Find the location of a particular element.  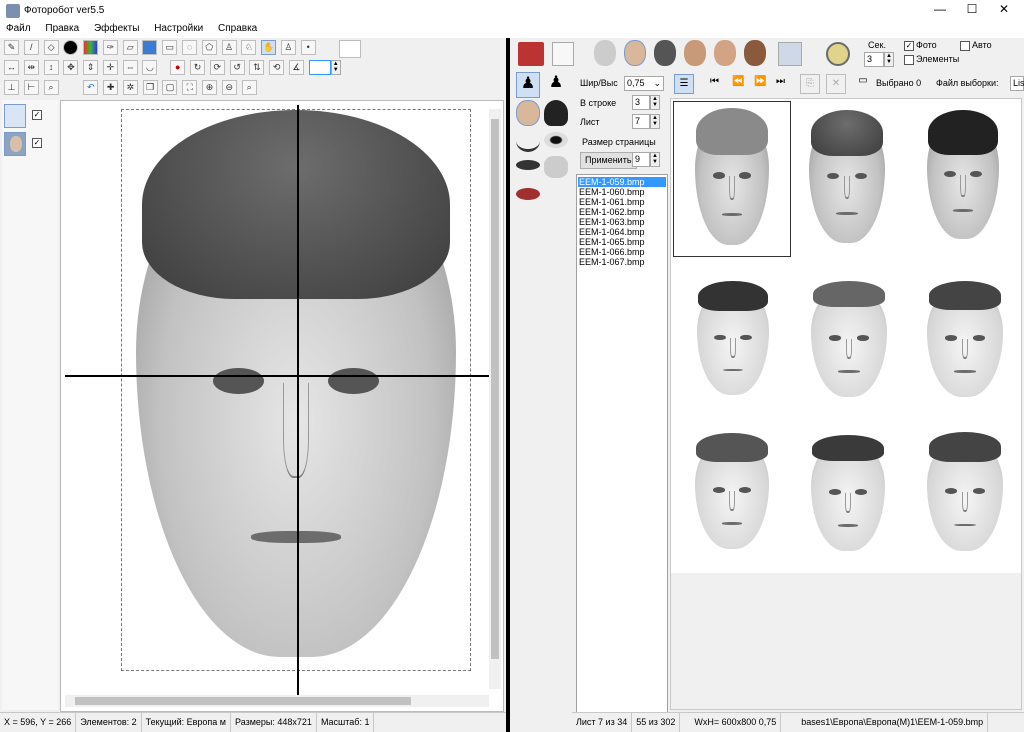

next-page-icon: ⏩ is located at coordinates (760, 81).